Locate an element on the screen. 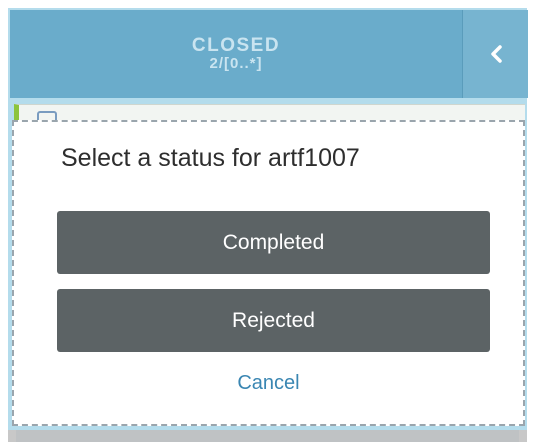 The width and height of the screenshot is (533, 442). collapse-column-button is located at coordinates (495, 54).